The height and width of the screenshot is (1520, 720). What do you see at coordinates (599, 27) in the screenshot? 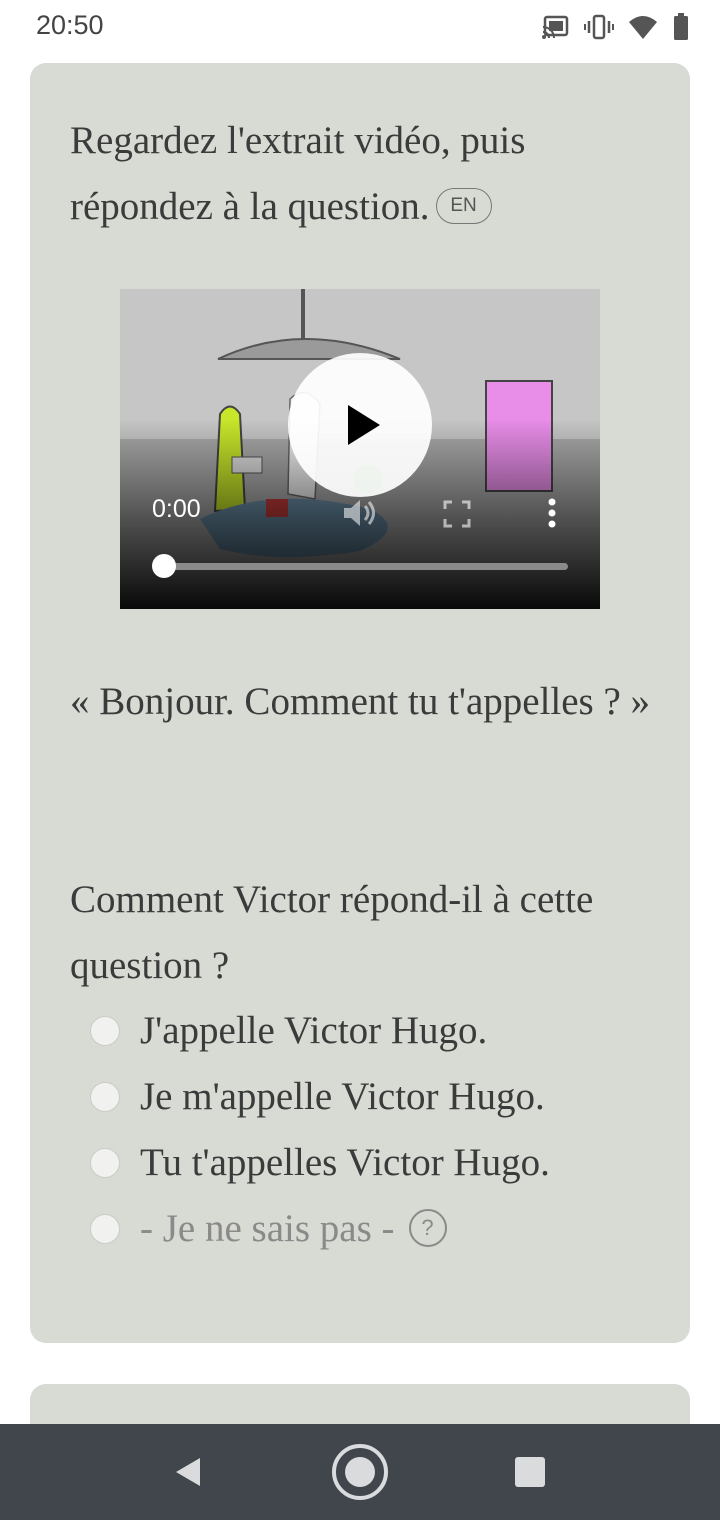
I see `vibrate-icon` at bounding box center [599, 27].